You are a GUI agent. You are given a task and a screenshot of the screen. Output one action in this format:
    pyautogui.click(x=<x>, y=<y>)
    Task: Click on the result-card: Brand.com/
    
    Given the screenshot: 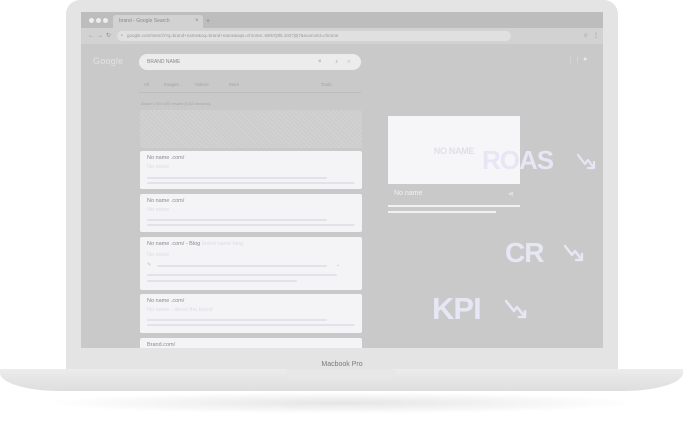 What is the action you would take?
    pyautogui.click(x=251, y=343)
    